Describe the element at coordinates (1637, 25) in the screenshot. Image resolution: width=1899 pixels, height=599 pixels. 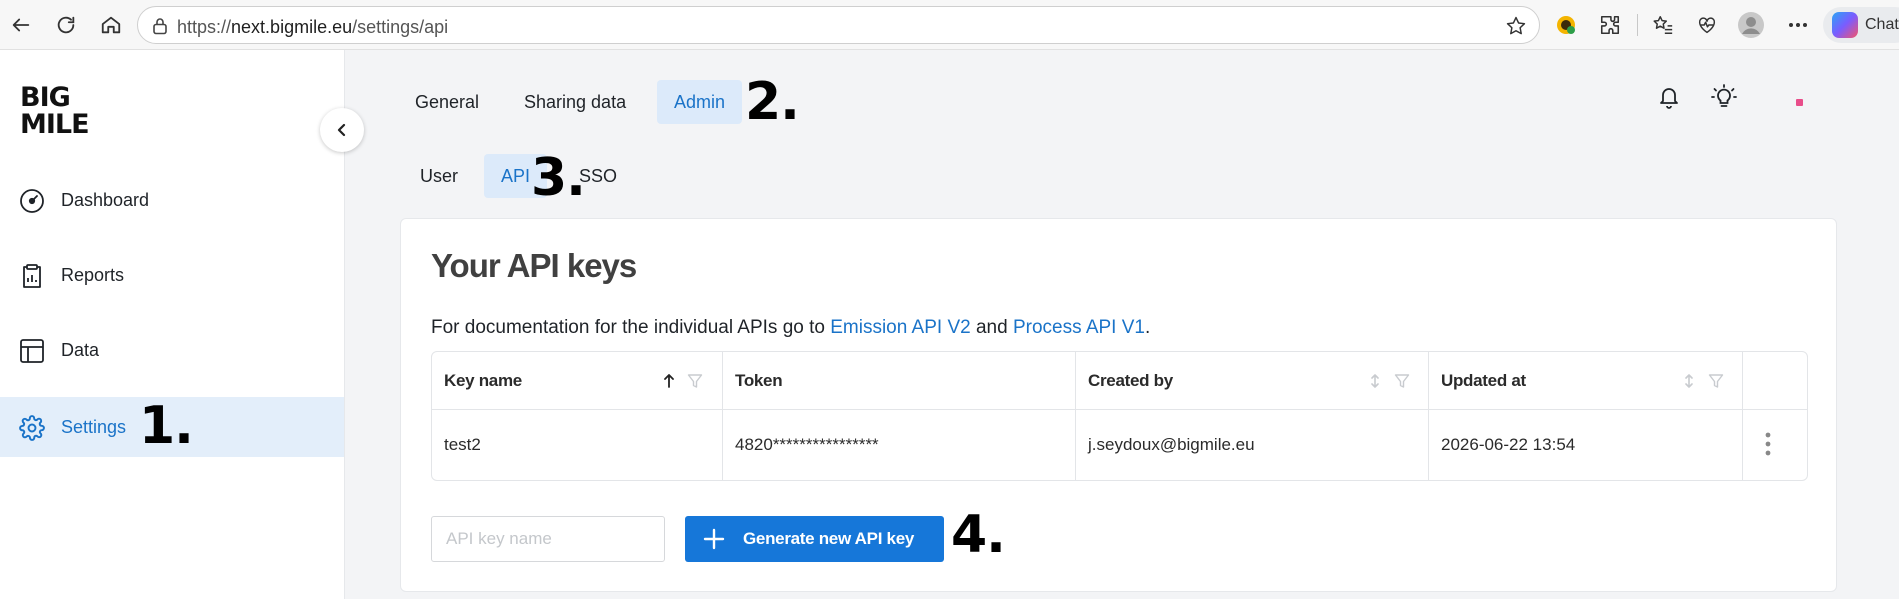
I see `toolbar-separator` at that location.